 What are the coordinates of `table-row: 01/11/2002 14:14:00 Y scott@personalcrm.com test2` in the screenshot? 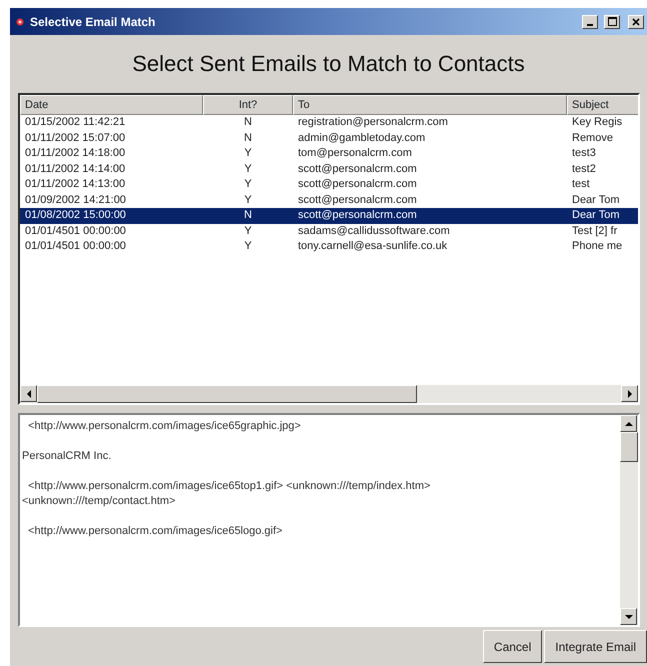 It's located at (329, 169).